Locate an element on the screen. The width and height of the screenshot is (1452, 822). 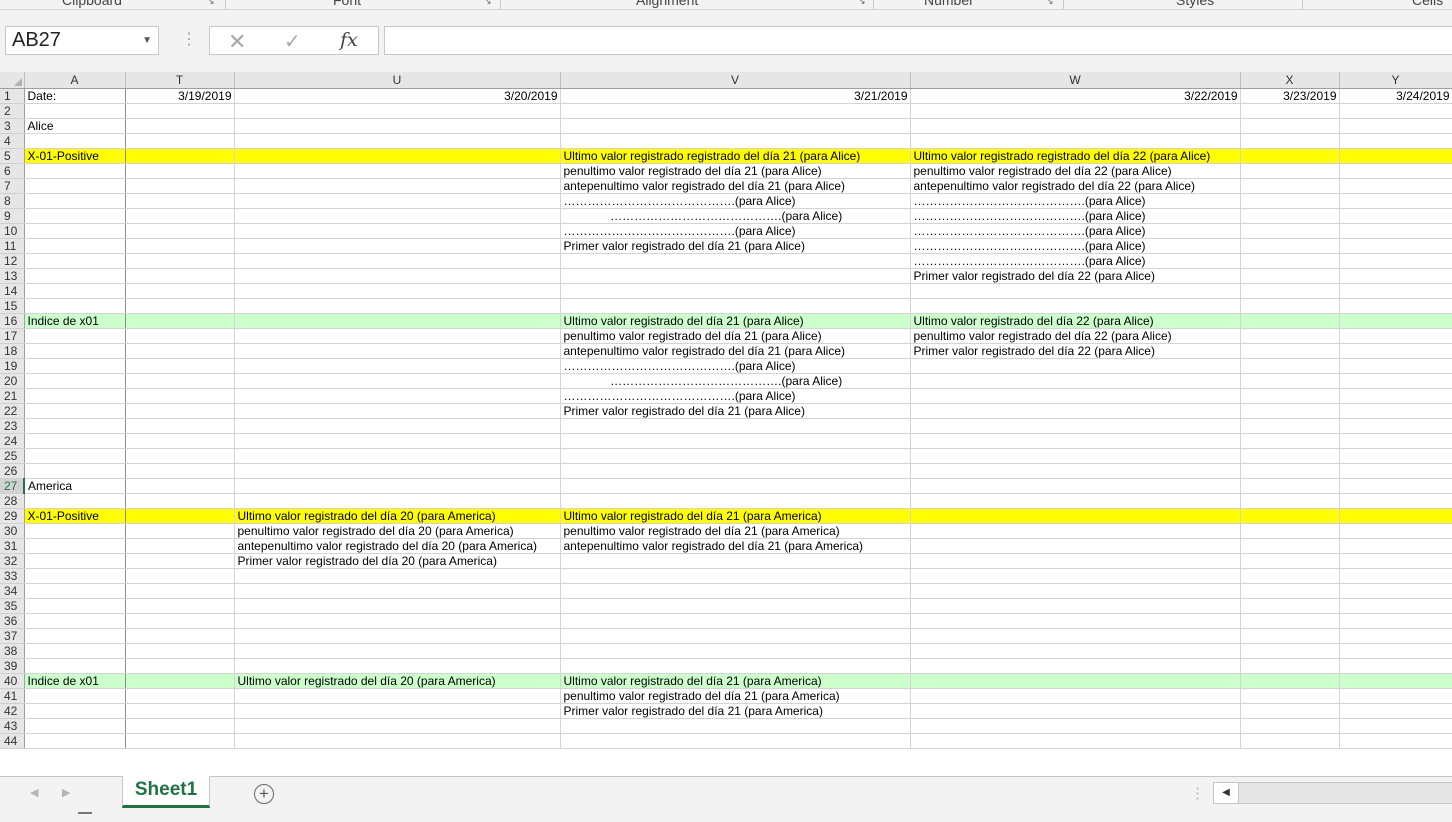
cell-a16: Indice de x01 is located at coordinates (75, 321).